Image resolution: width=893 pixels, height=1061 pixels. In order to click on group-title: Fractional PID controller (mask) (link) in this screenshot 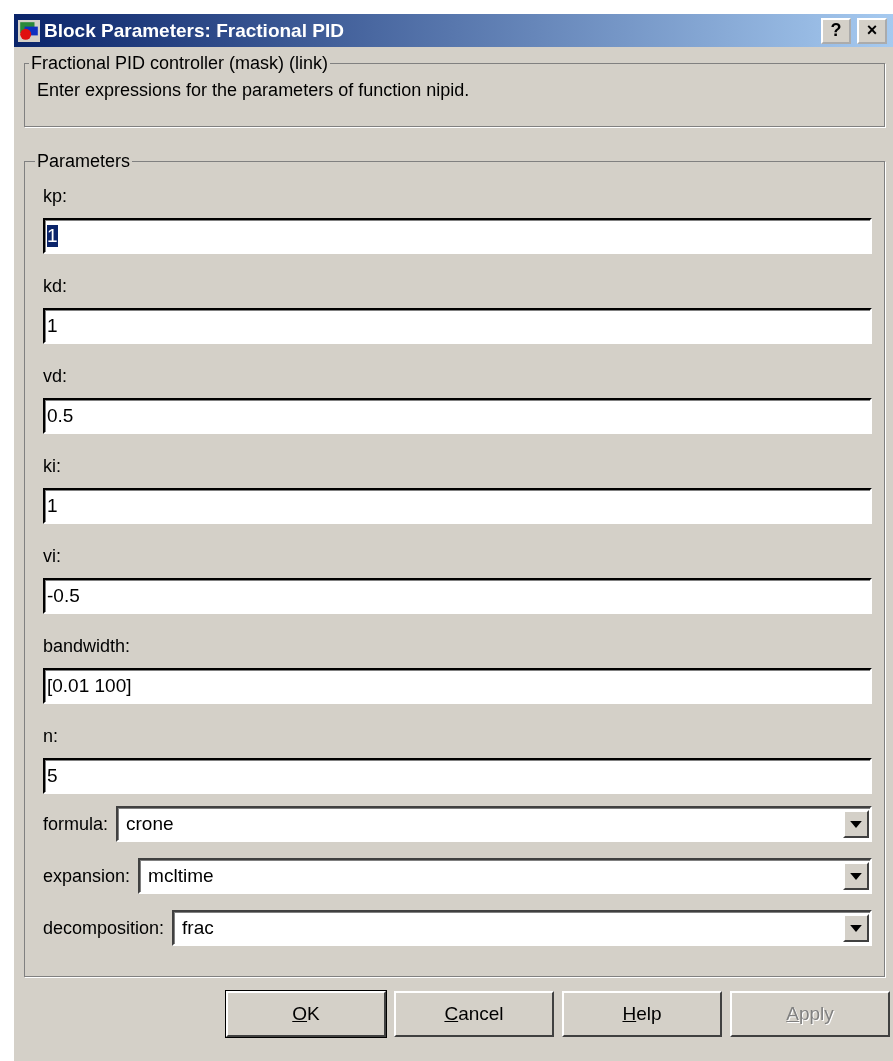, I will do `click(180, 63)`.